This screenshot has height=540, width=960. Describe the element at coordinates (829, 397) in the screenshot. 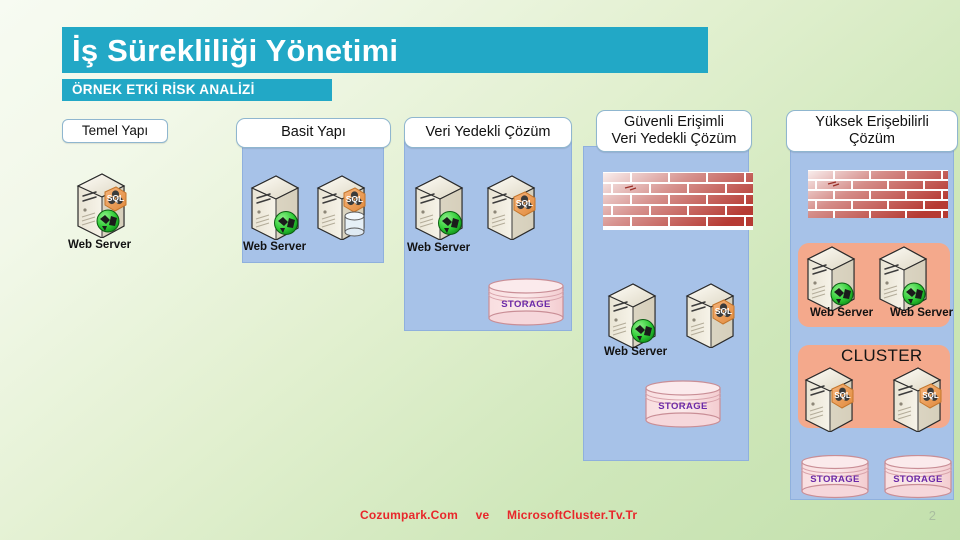

I see `server-icon-sql-c5-1: SQL` at that location.